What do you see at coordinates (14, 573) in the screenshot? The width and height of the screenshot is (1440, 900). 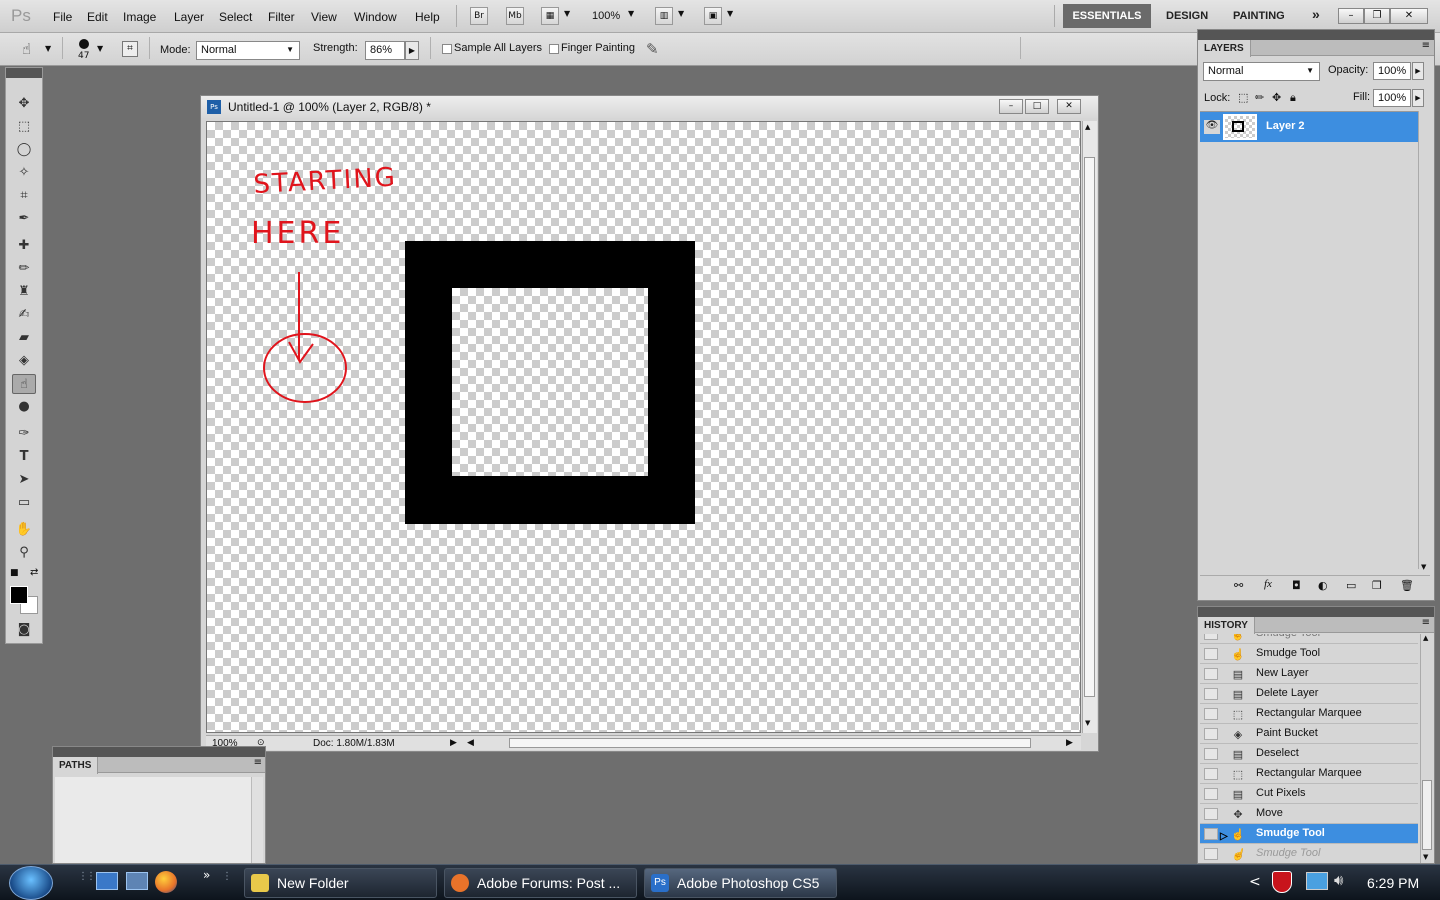 I see `default-colors-icon: ■` at bounding box center [14, 573].